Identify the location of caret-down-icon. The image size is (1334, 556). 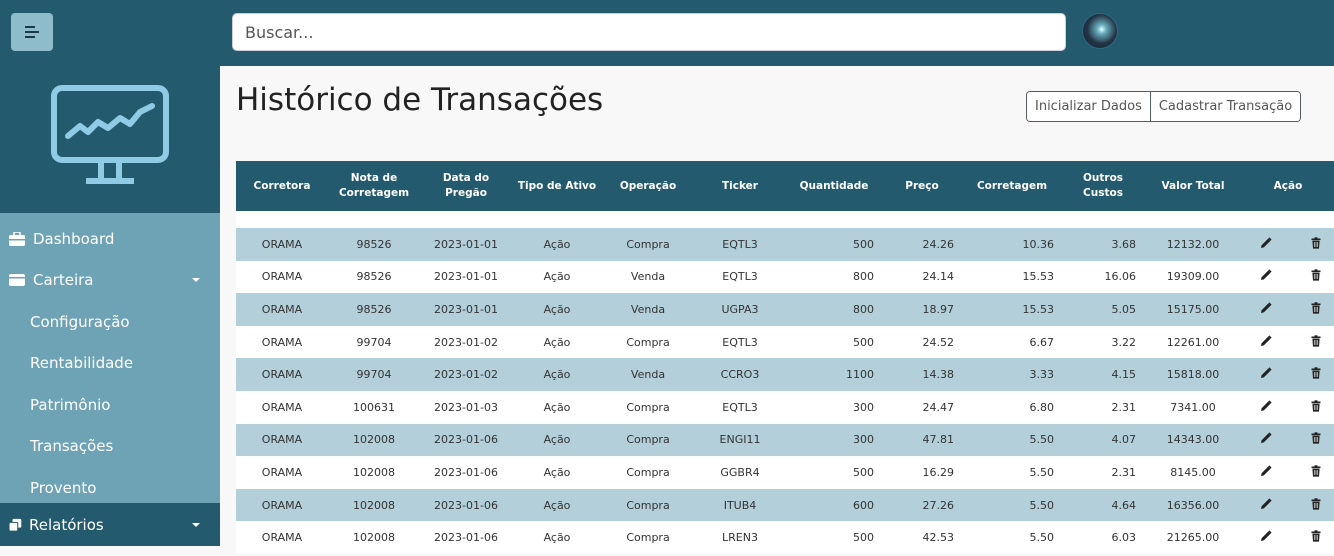
(196, 525).